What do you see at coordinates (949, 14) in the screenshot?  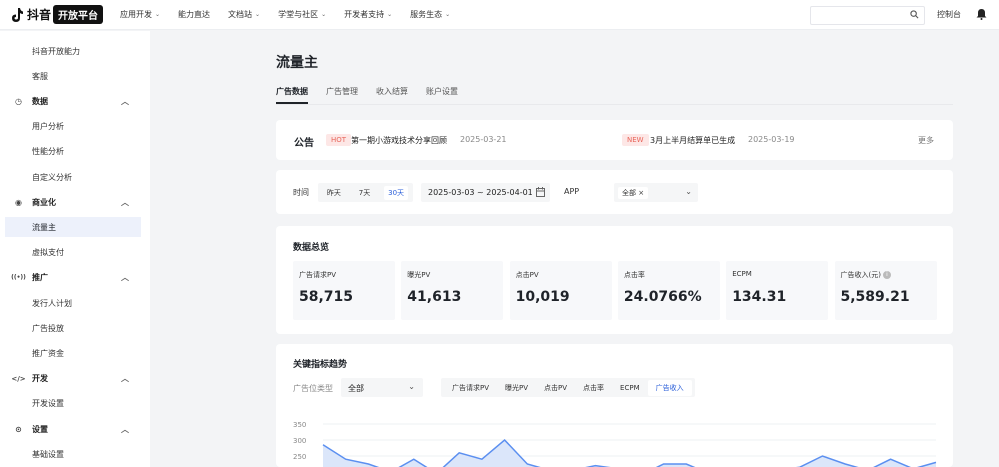 I see `console-link: 控制台` at bounding box center [949, 14].